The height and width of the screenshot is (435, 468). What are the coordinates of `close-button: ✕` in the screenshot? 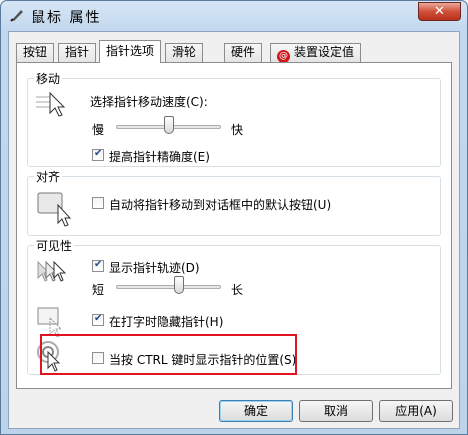 It's located at (439, 11).